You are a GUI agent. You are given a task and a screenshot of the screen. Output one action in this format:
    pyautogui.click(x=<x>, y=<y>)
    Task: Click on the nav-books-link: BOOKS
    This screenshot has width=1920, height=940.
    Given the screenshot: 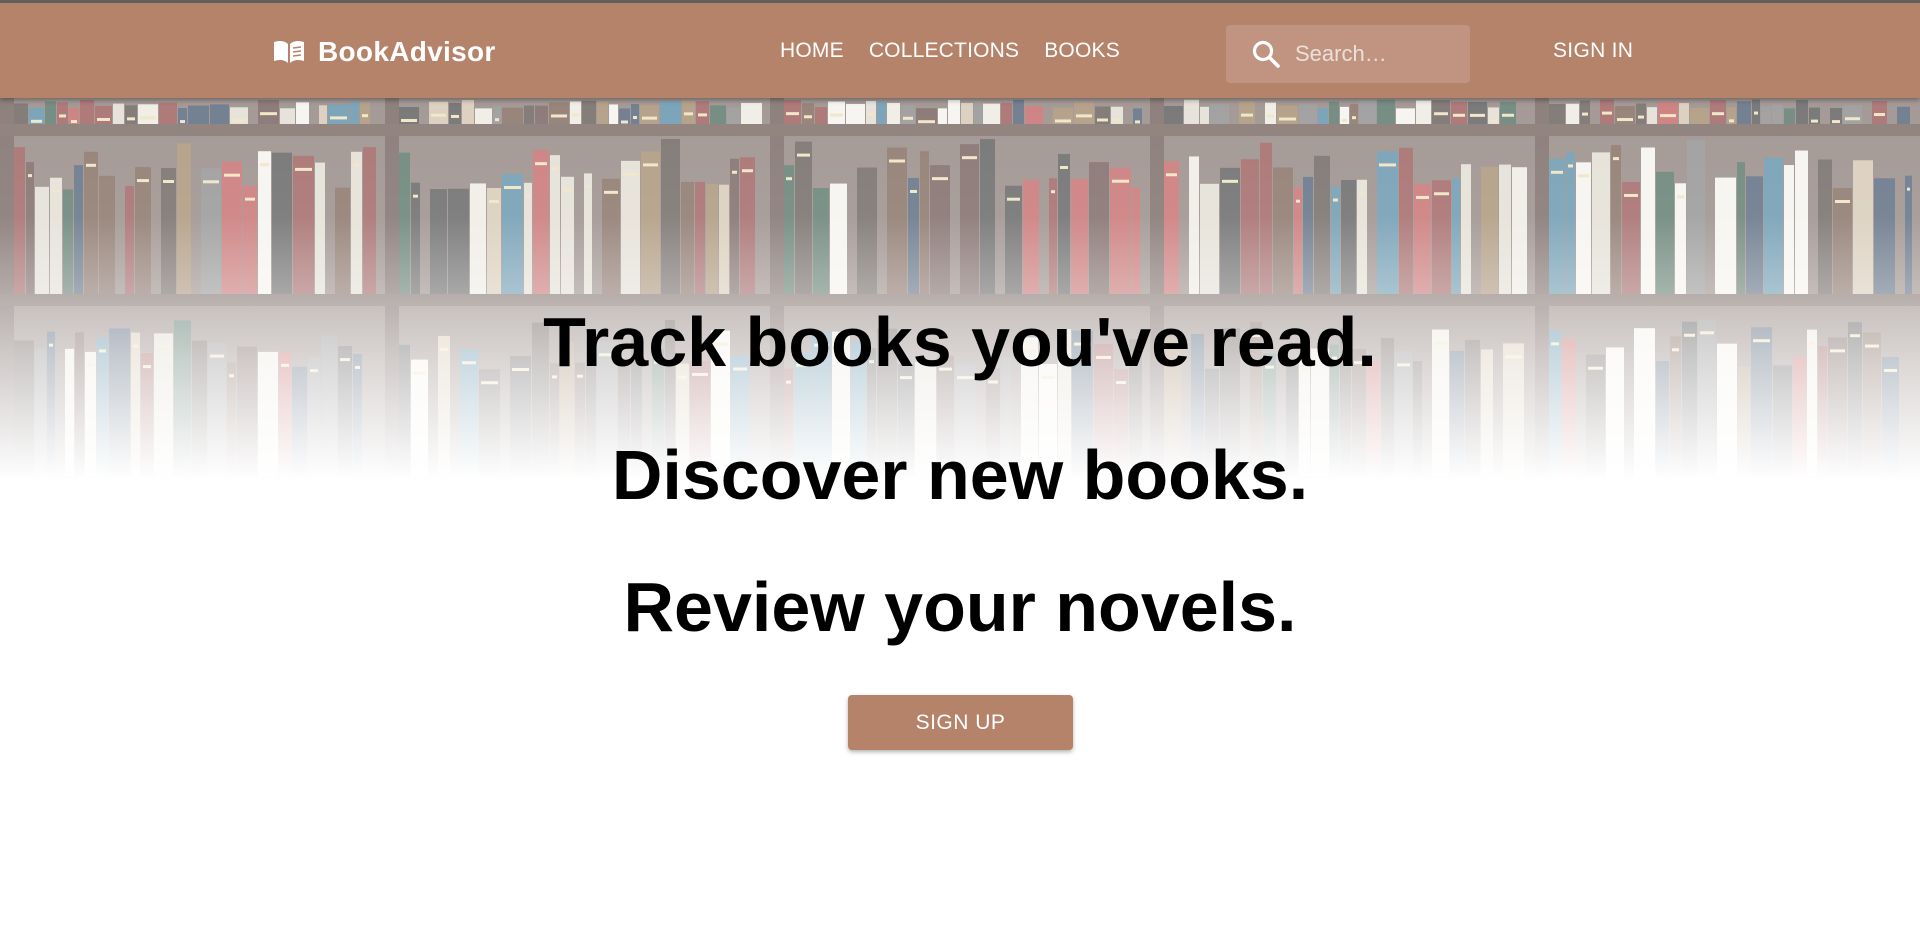 What is the action you would take?
    pyautogui.click(x=1082, y=51)
    